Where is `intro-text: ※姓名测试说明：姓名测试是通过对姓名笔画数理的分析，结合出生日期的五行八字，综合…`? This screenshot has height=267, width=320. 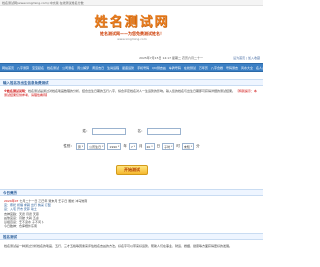 intro-text: ※姓名测试说明：姓名测试是通过对姓名笔画数理的分析，结合出生日期的五行八字，综合… is located at coordinates (131, 93).